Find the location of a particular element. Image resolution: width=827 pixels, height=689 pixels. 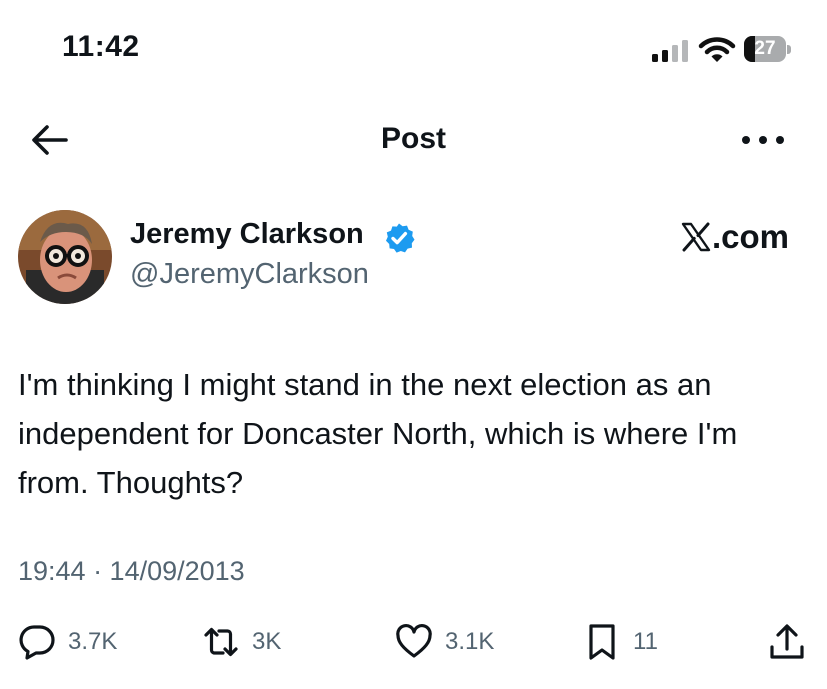

share-icon is located at coordinates (787, 641).